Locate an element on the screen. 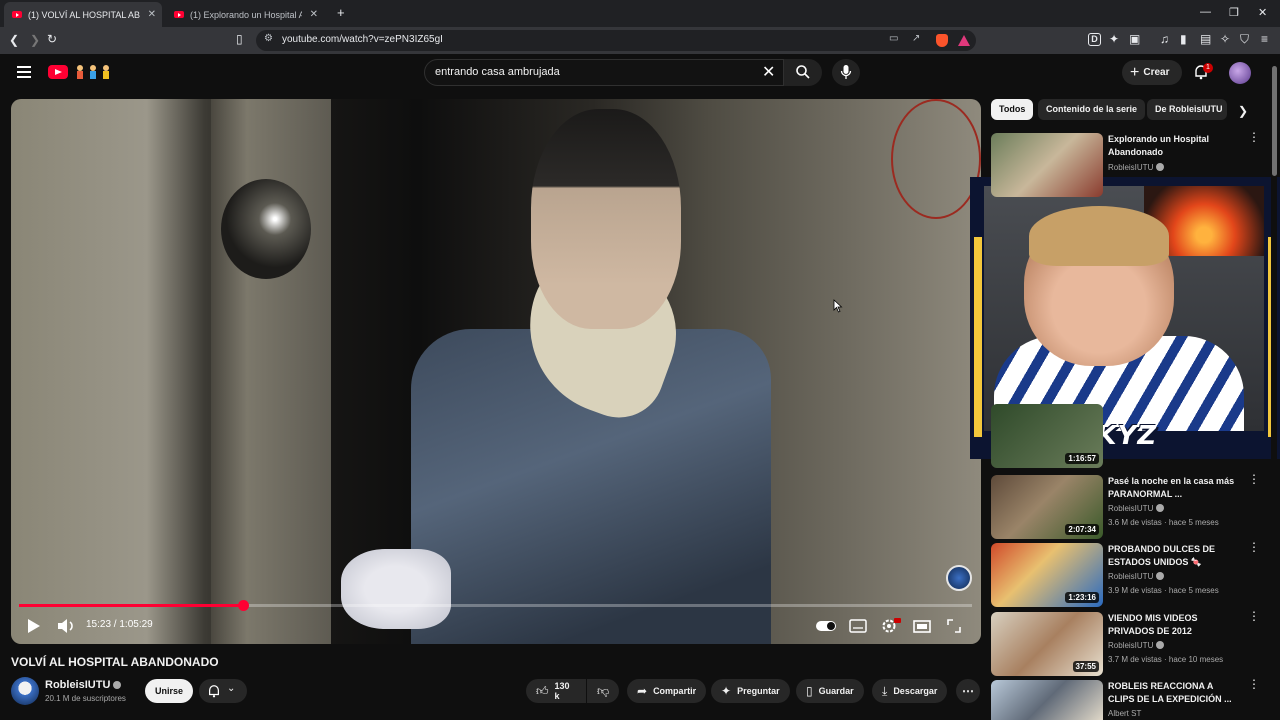  browser-tab: (1) Explorando un Hospital Abandonado ✕ is located at coordinates (245, 14).